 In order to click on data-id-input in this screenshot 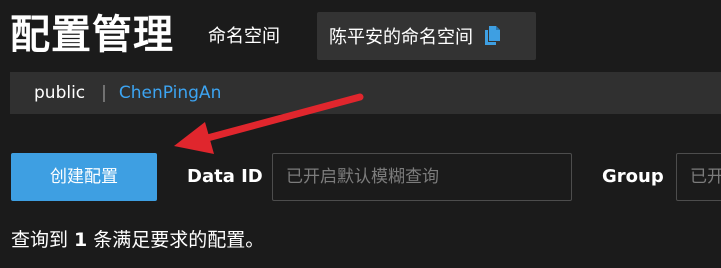, I will do `click(422, 177)`.